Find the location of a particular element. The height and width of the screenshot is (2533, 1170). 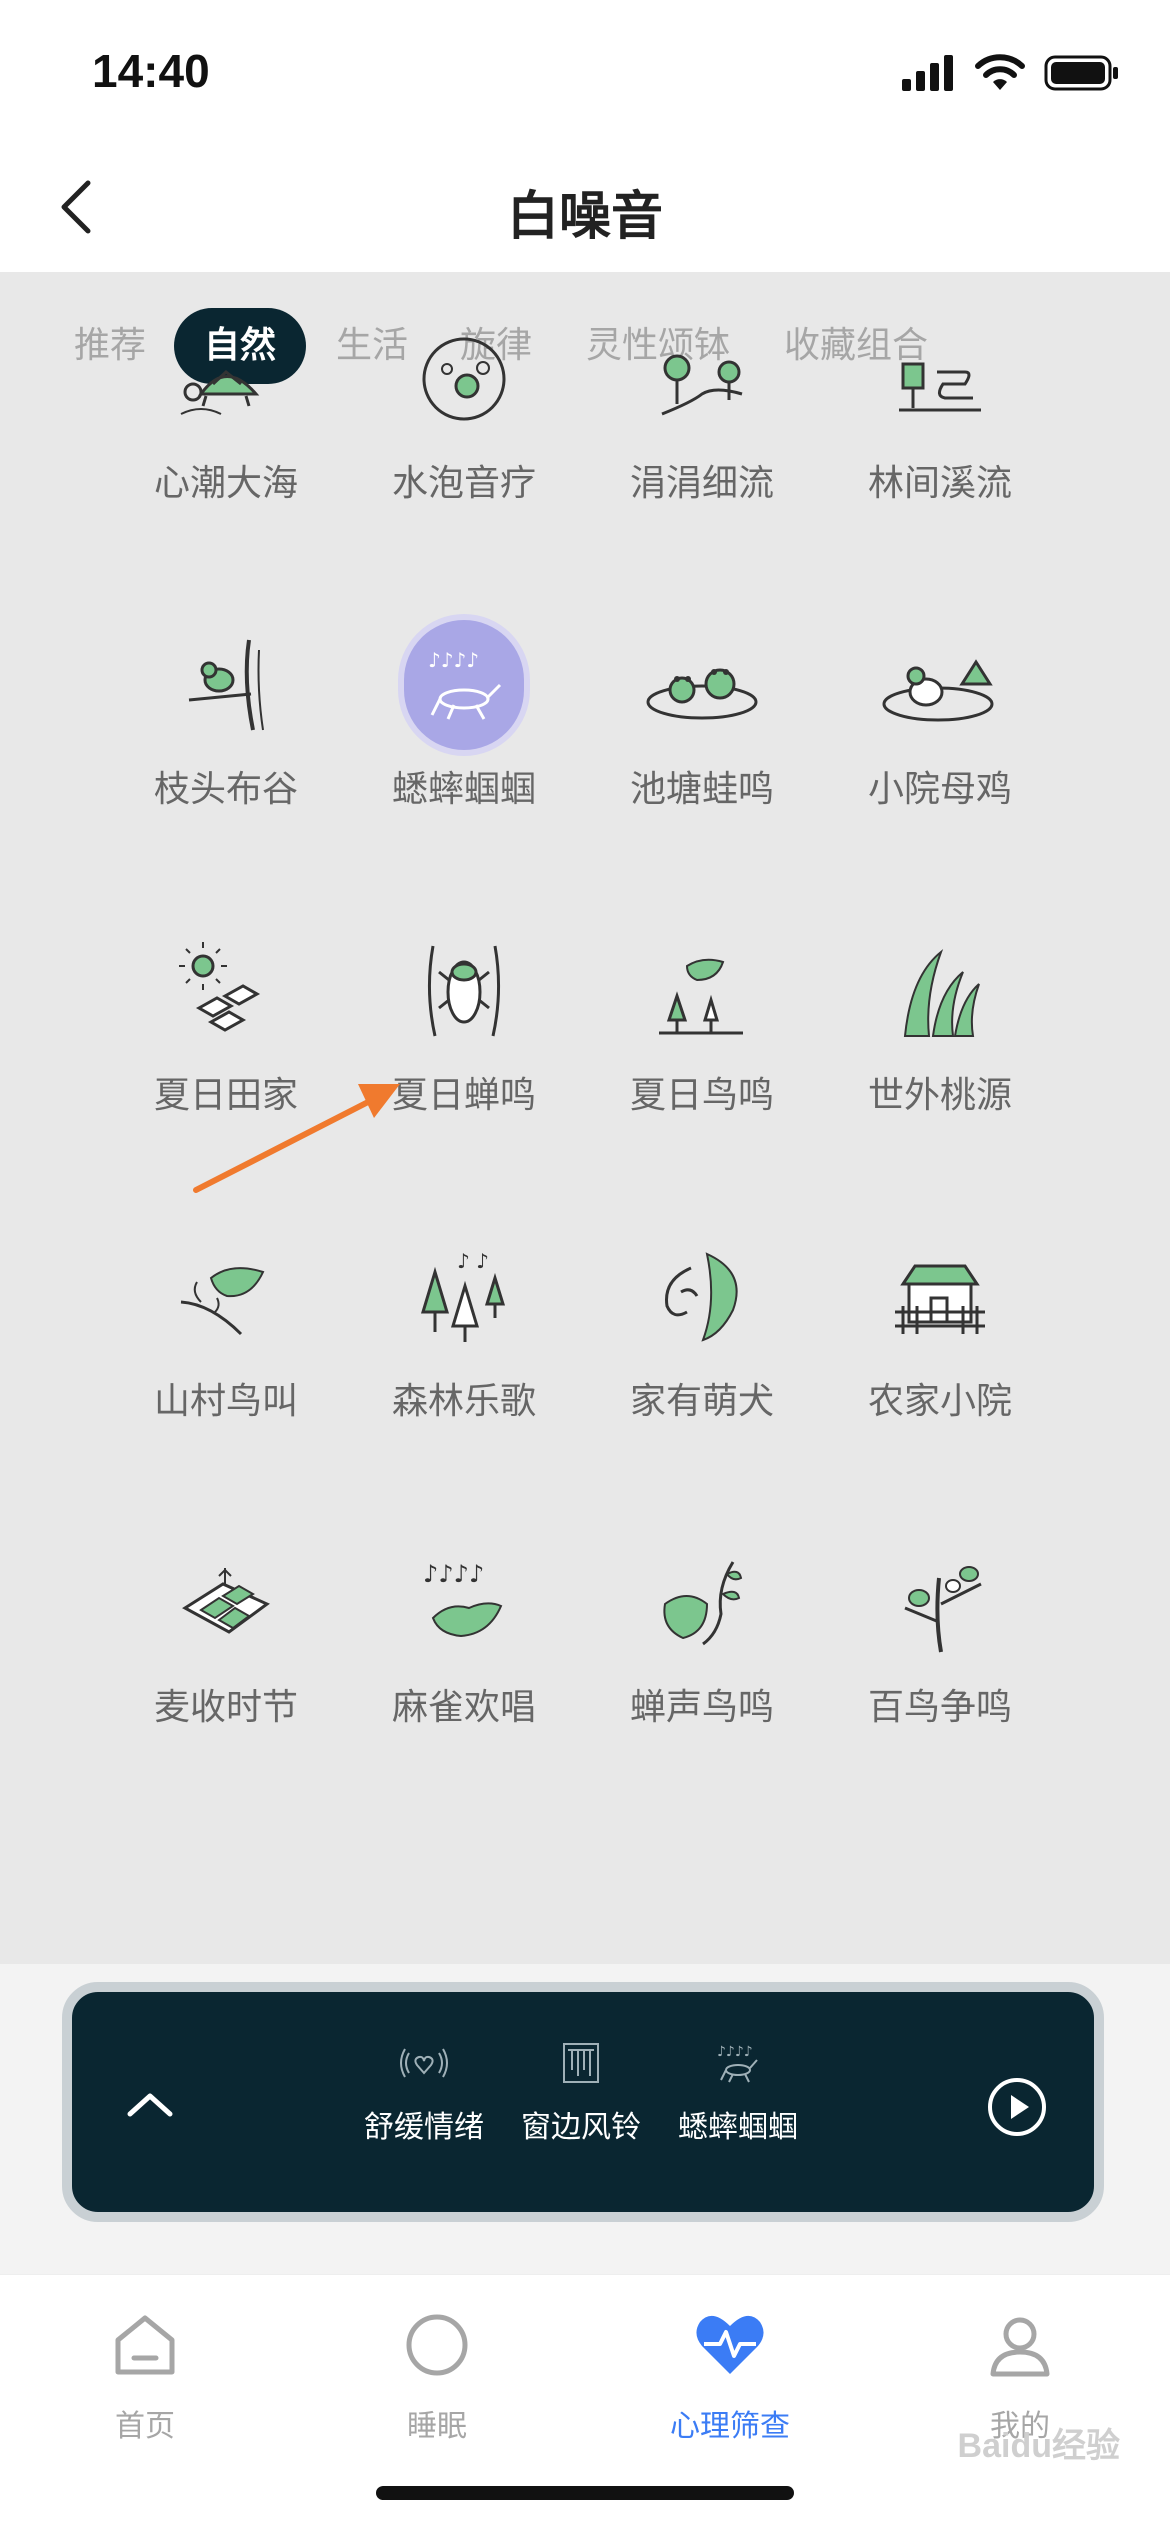

sound-label: 夏日鸟鸣 is located at coordinates (701, 1095).